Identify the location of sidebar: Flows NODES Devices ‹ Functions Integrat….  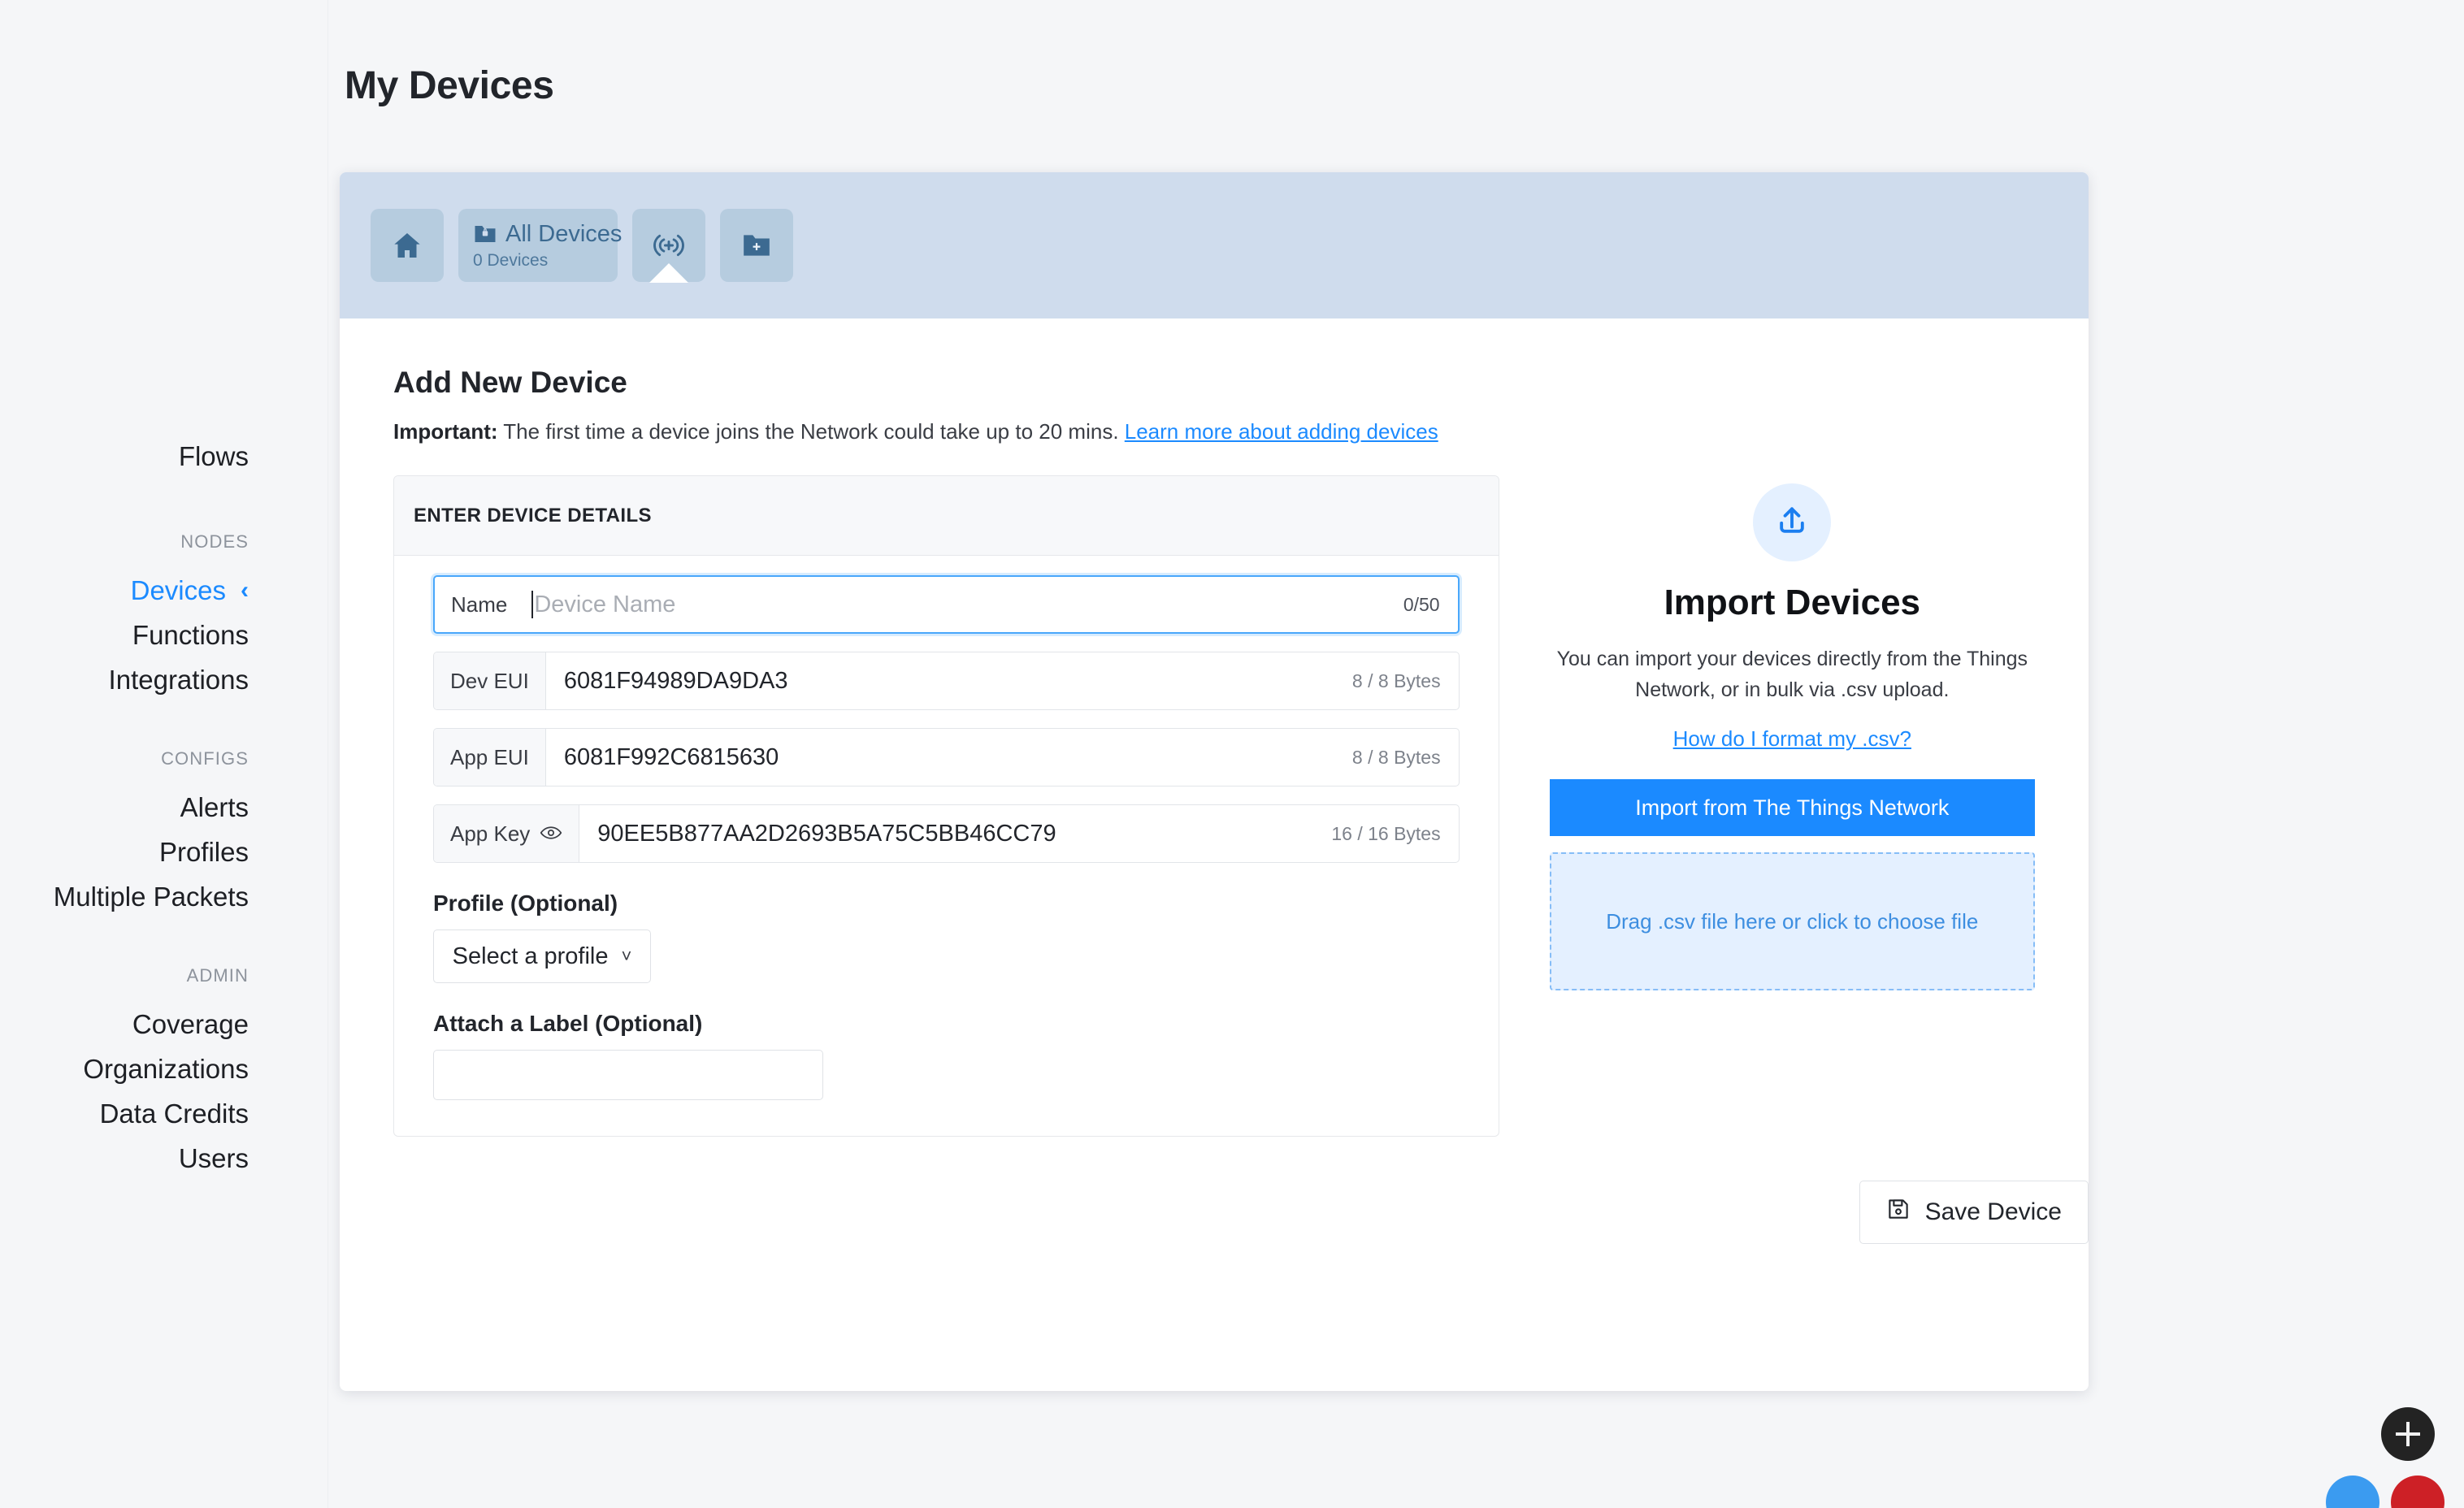
(164, 754).